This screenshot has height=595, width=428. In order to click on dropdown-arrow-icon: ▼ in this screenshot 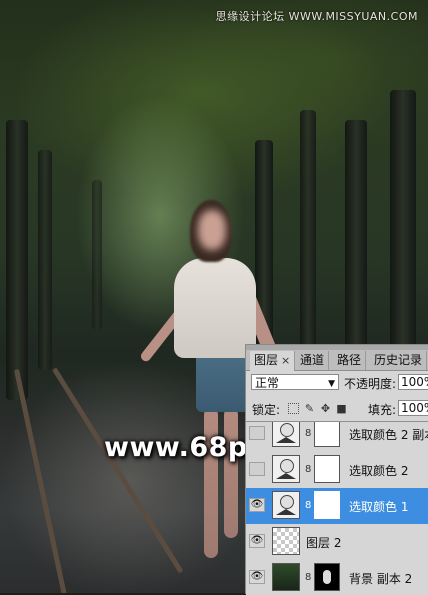, I will do `click(331, 384)`.